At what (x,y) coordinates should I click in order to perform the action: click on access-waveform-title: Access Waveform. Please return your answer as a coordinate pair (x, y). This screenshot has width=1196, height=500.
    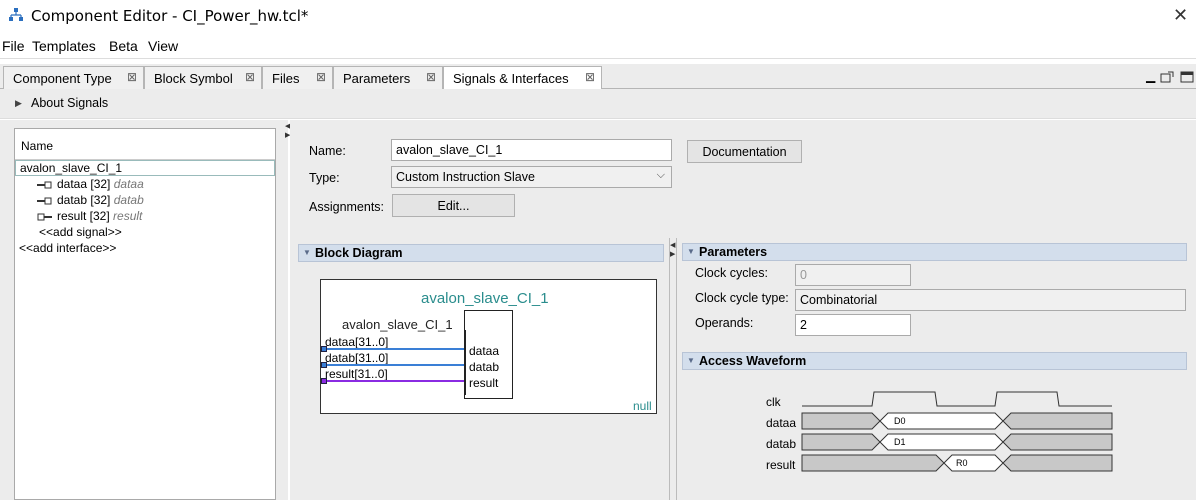
    Looking at the image, I should click on (753, 361).